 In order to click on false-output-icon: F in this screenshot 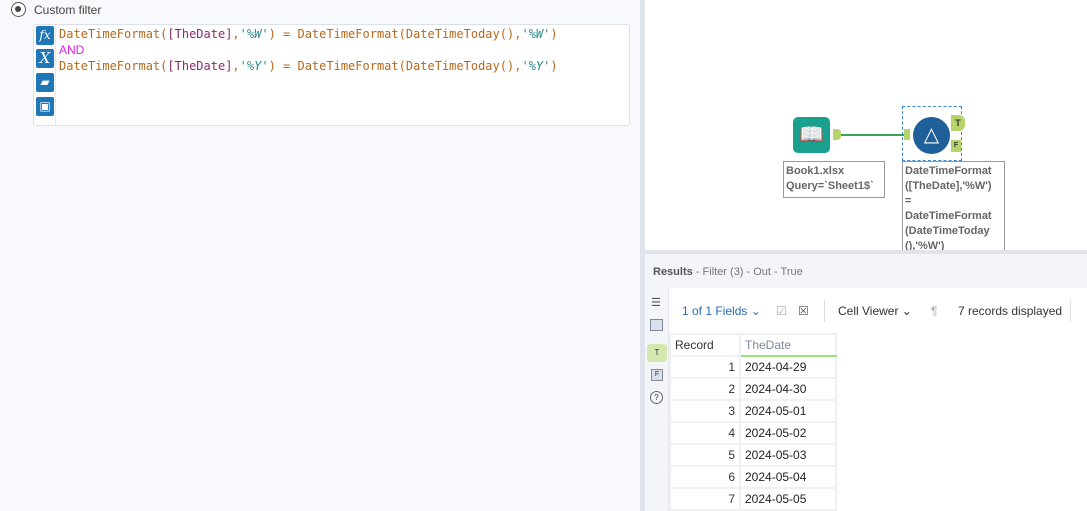, I will do `click(657, 375)`.